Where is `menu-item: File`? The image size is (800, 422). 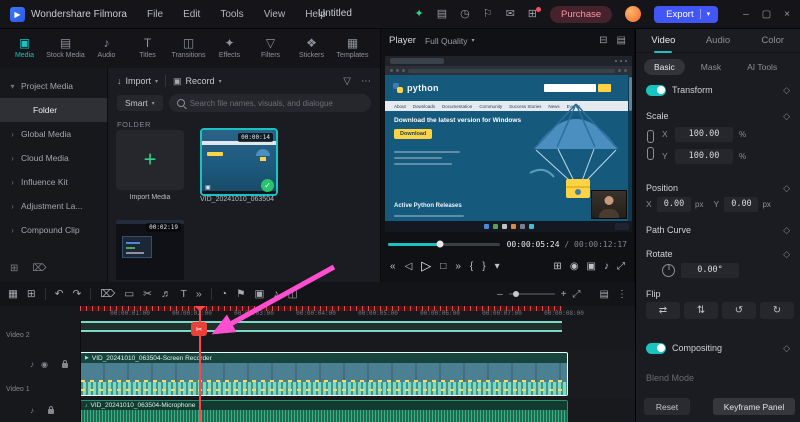 menu-item: File is located at coordinates (155, 14).